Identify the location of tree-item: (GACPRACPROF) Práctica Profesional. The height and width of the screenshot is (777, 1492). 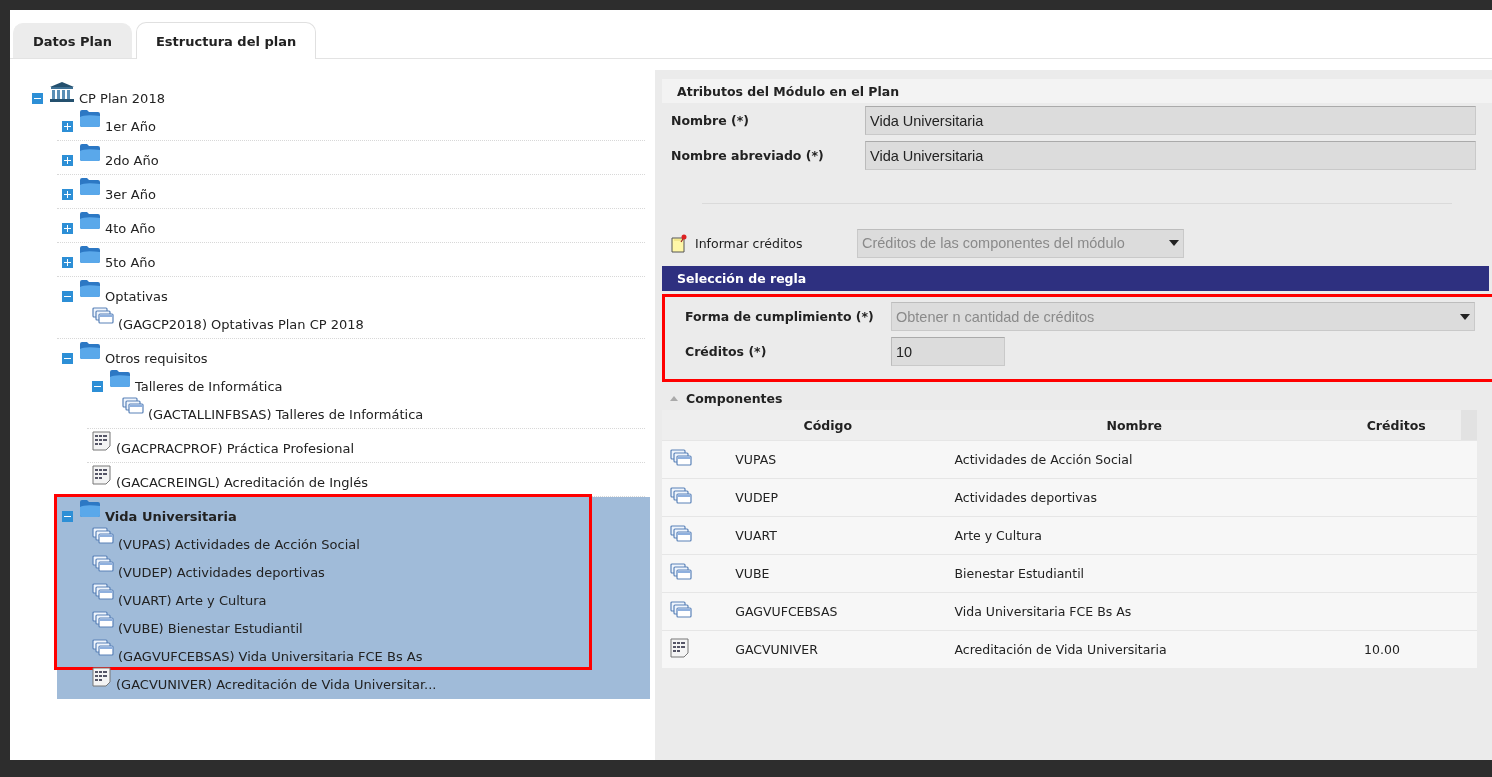
(235, 449).